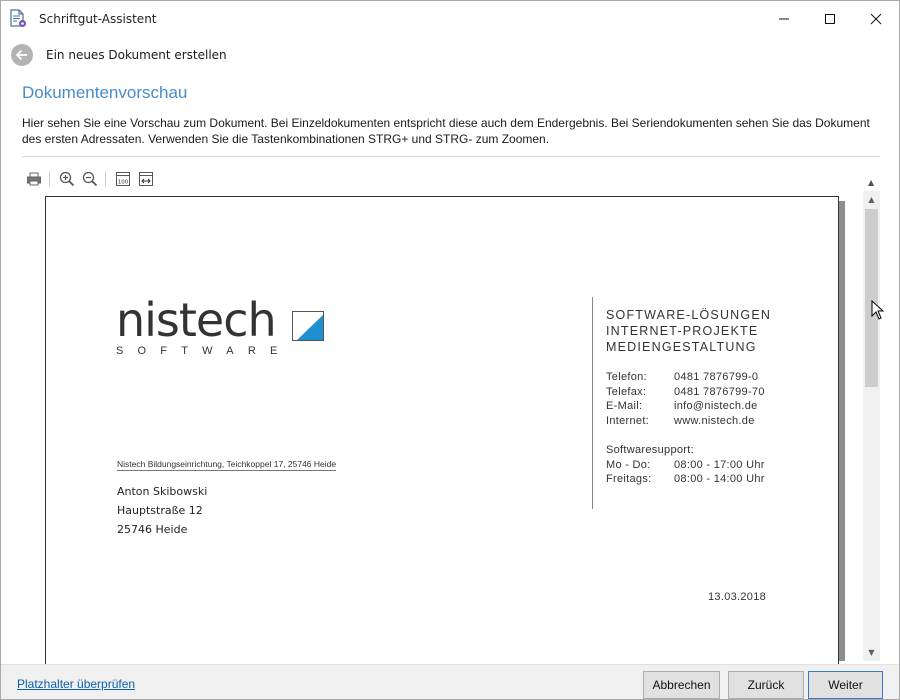  What do you see at coordinates (681, 347) in the screenshot?
I see `service-item: MEDIENGESTALTUNG` at bounding box center [681, 347].